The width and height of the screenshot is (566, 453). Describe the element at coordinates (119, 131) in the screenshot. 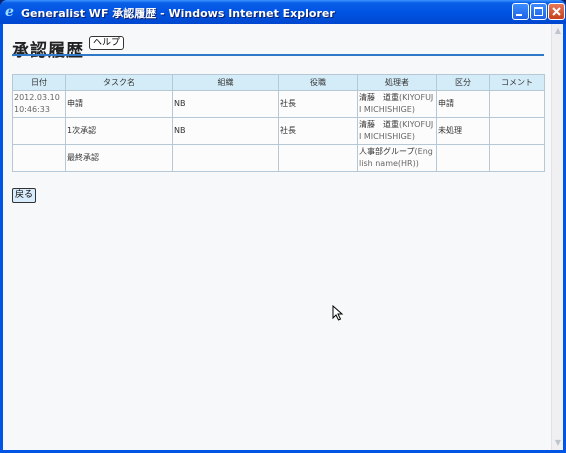

I see `cell-task: 1次承認` at that location.